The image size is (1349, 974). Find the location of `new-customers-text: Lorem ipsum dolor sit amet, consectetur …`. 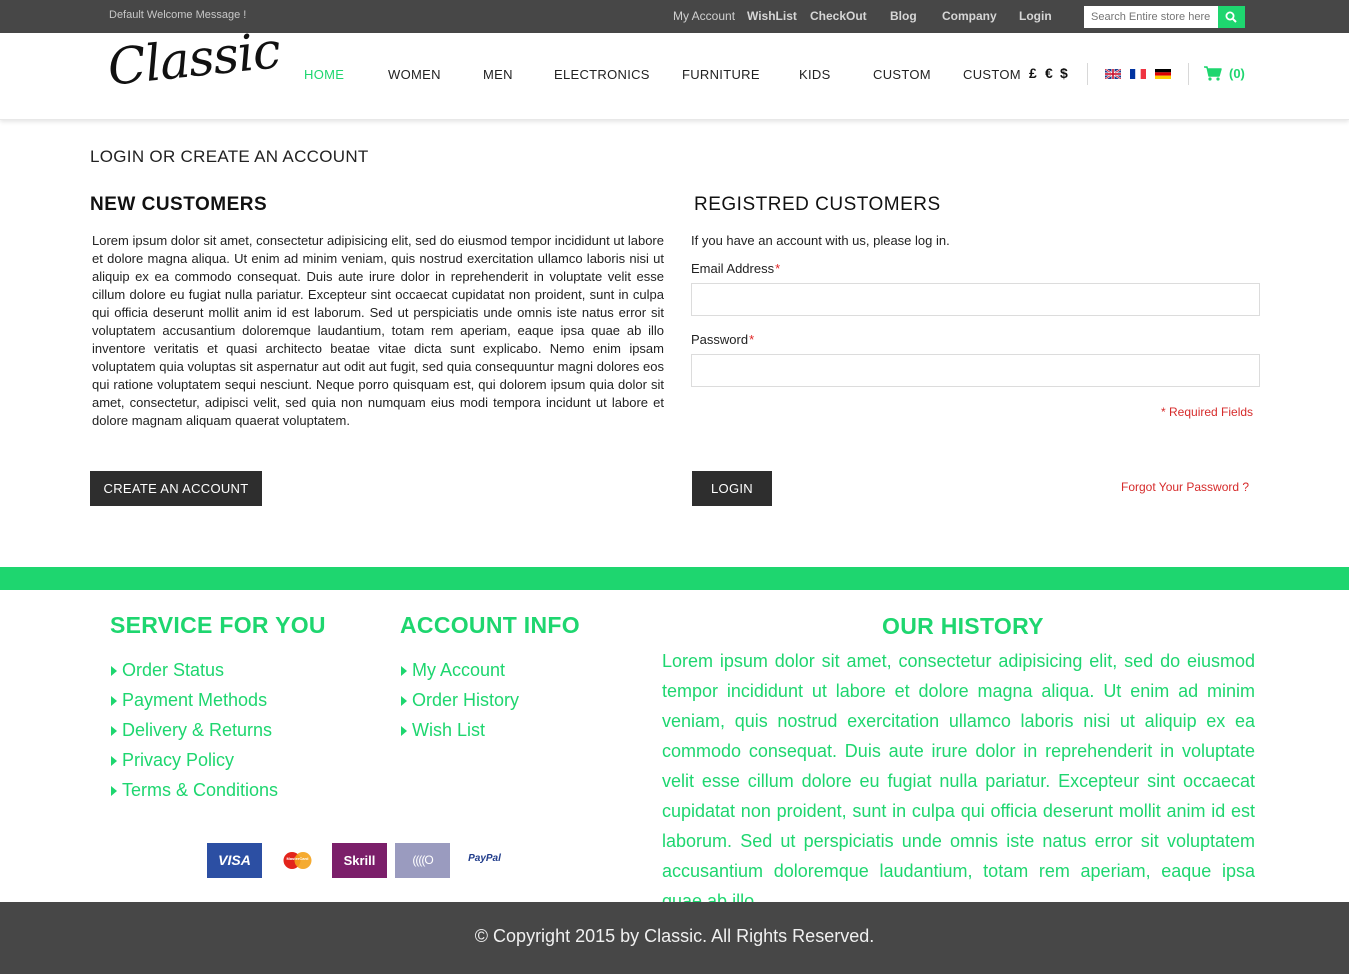

new-customers-text: Lorem ipsum dolor sit amet, consectetur … is located at coordinates (378, 330).